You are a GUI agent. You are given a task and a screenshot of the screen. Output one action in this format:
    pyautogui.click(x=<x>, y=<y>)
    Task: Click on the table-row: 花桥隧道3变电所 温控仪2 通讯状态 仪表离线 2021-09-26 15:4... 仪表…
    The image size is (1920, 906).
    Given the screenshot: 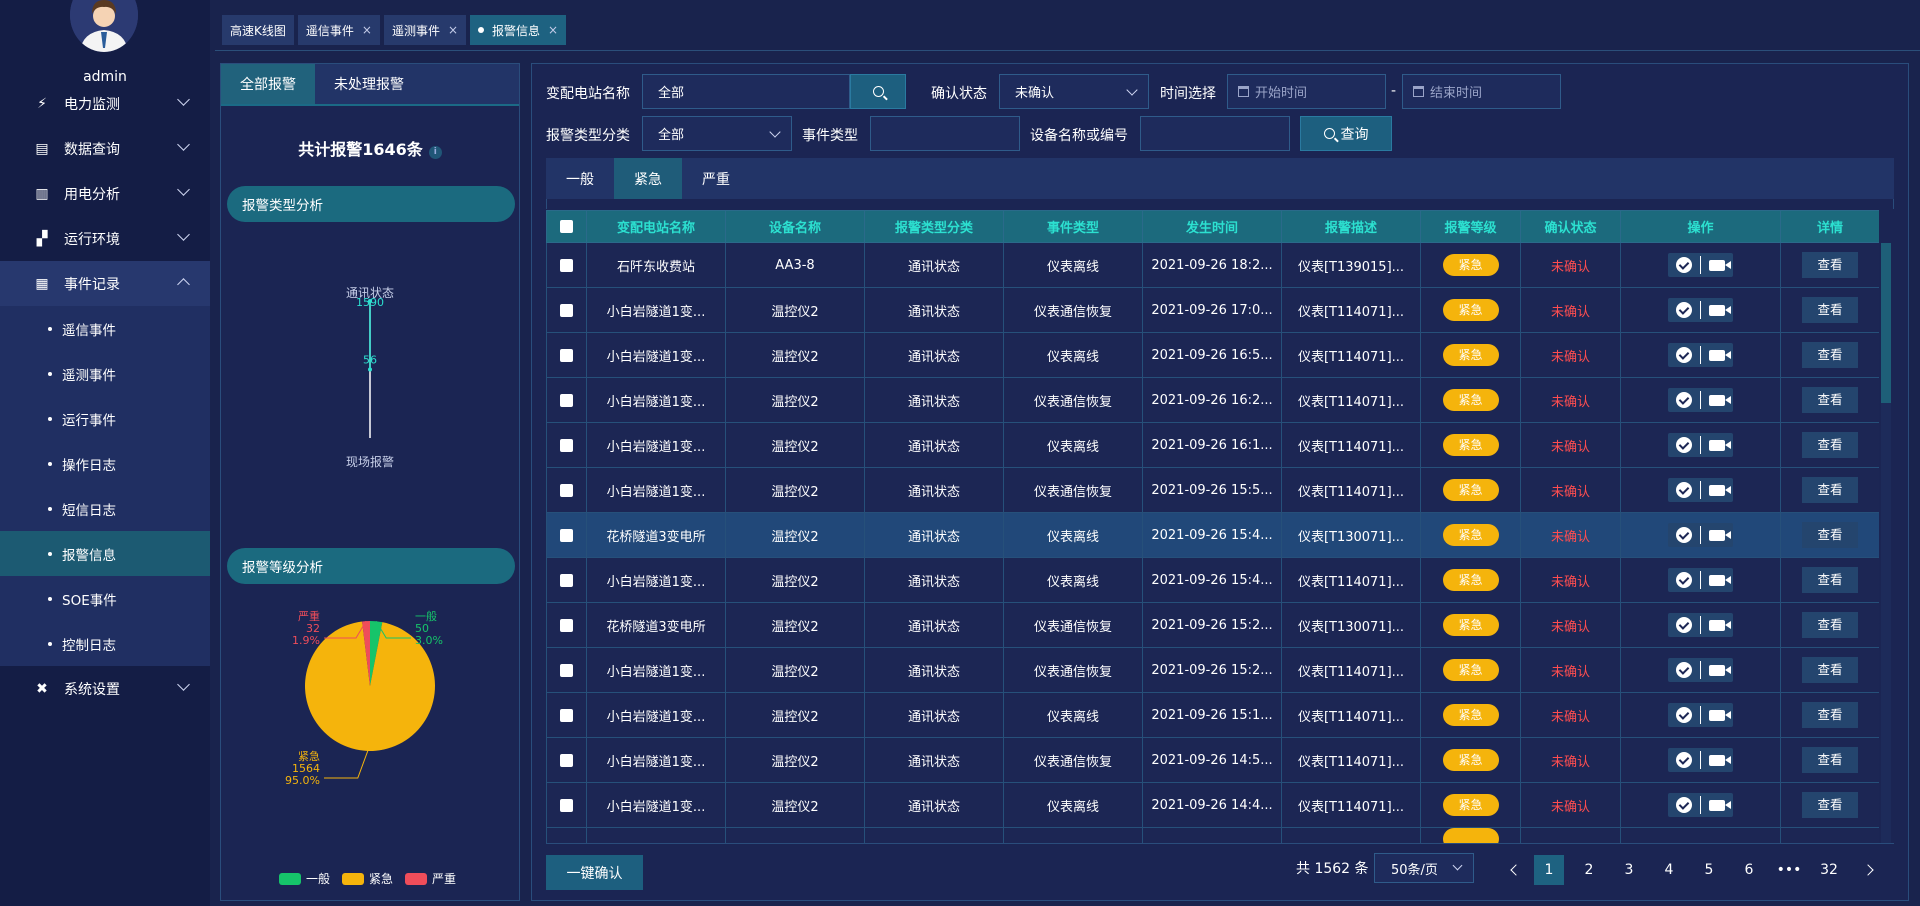 What is the action you would take?
    pyautogui.click(x=1212, y=535)
    